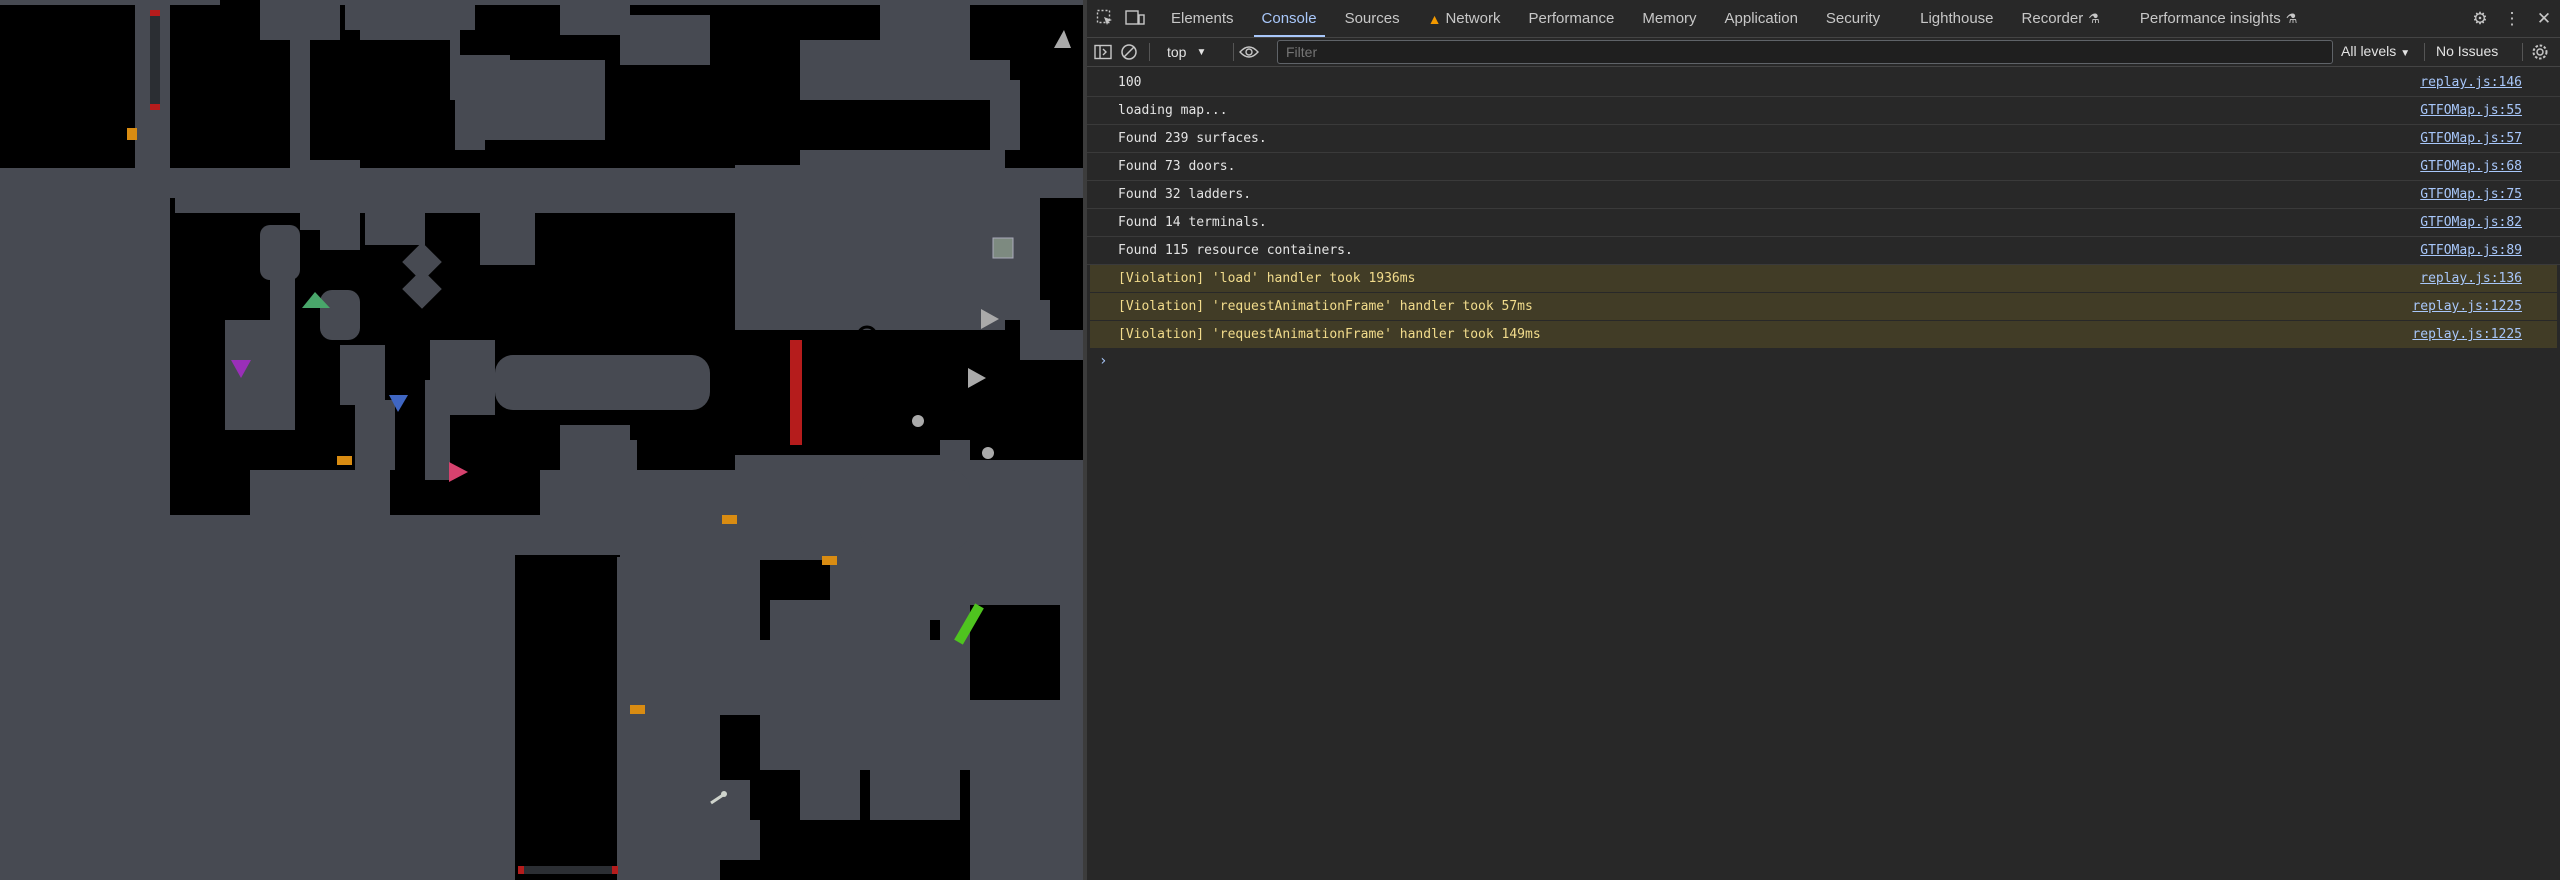 The image size is (2560, 880). I want to click on security-door, so click(796, 392).